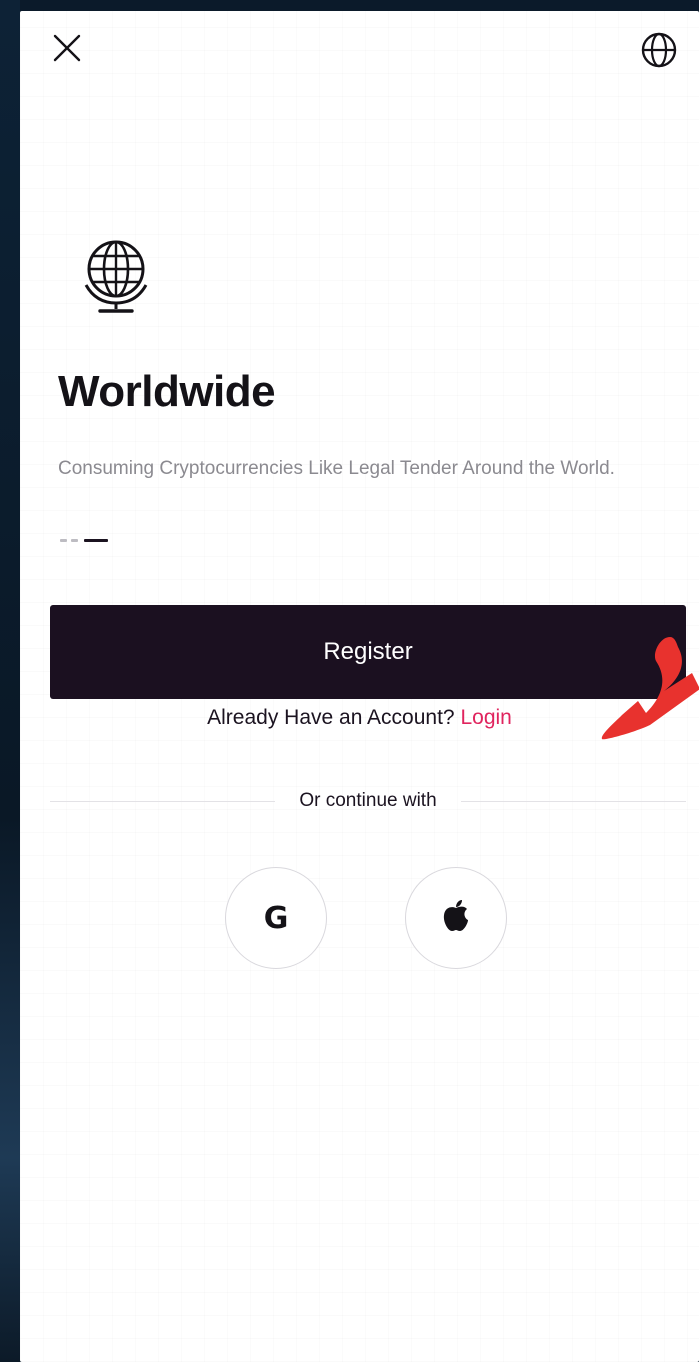 This screenshot has width=699, height=1362. I want to click on divider-label: Or continue with, so click(368, 800).